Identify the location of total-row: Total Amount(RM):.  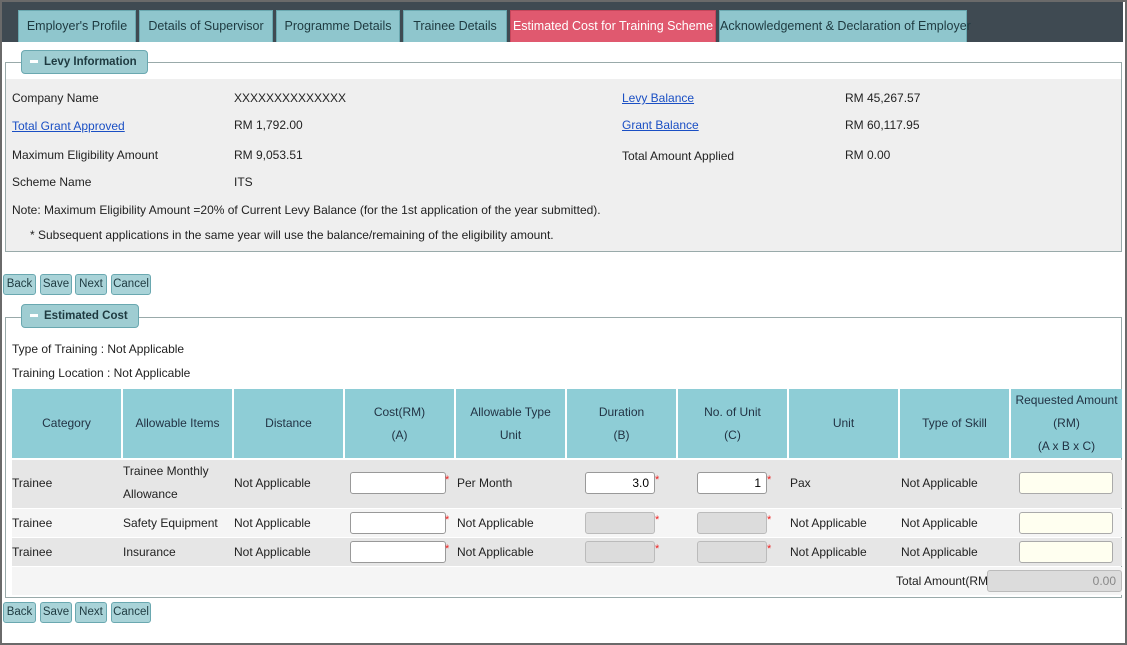
(567, 581).